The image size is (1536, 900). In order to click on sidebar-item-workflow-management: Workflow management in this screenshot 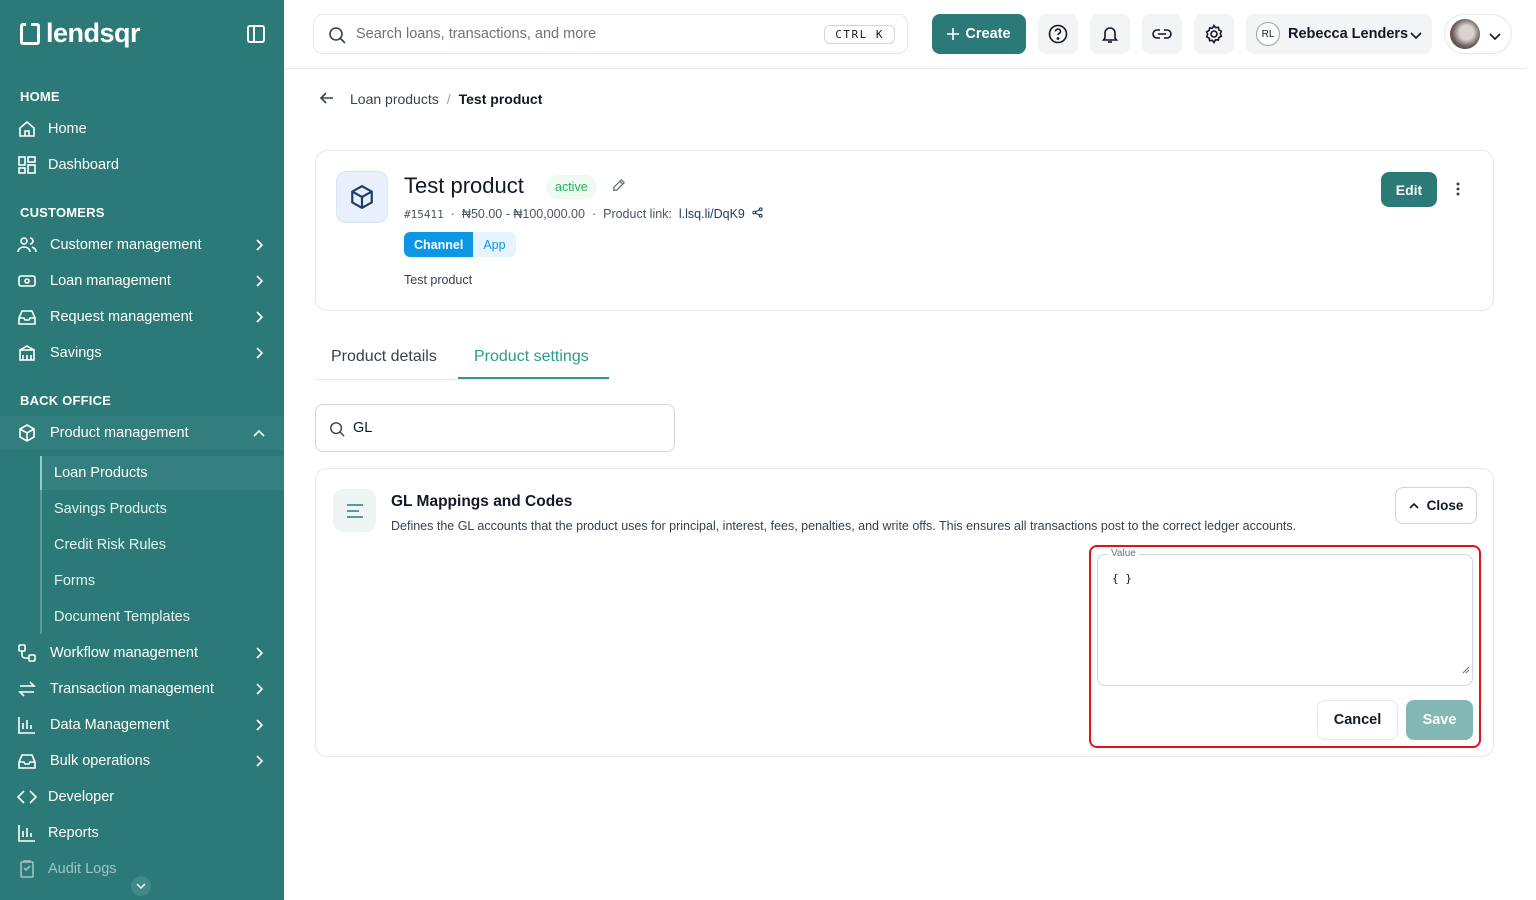, I will do `click(142, 653)`.